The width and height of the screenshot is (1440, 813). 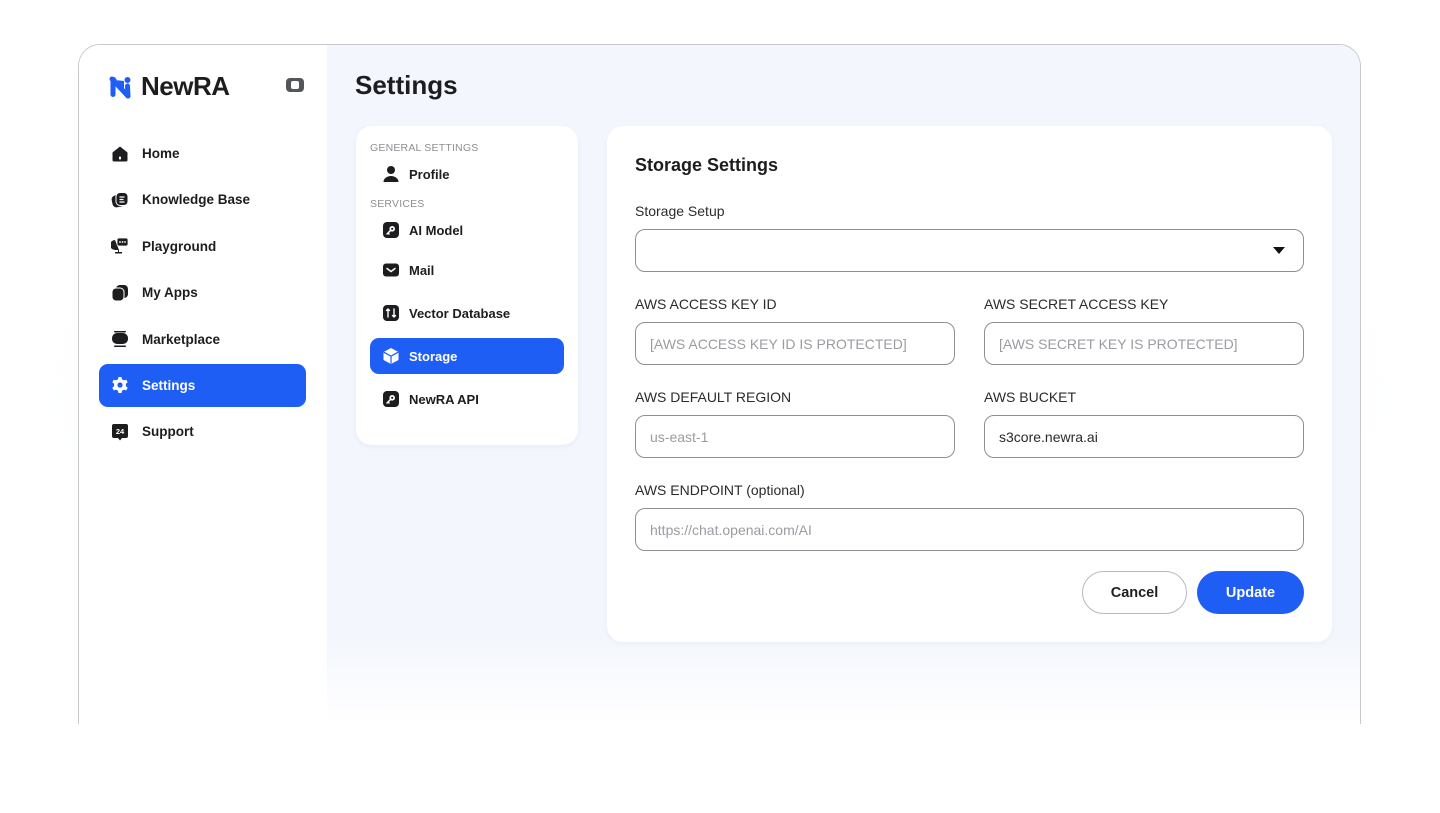 What do you see at coordinates (707, 165) in the screenshot?
I see `panel-title: Storage Settings` at bounding box center [707, 165].